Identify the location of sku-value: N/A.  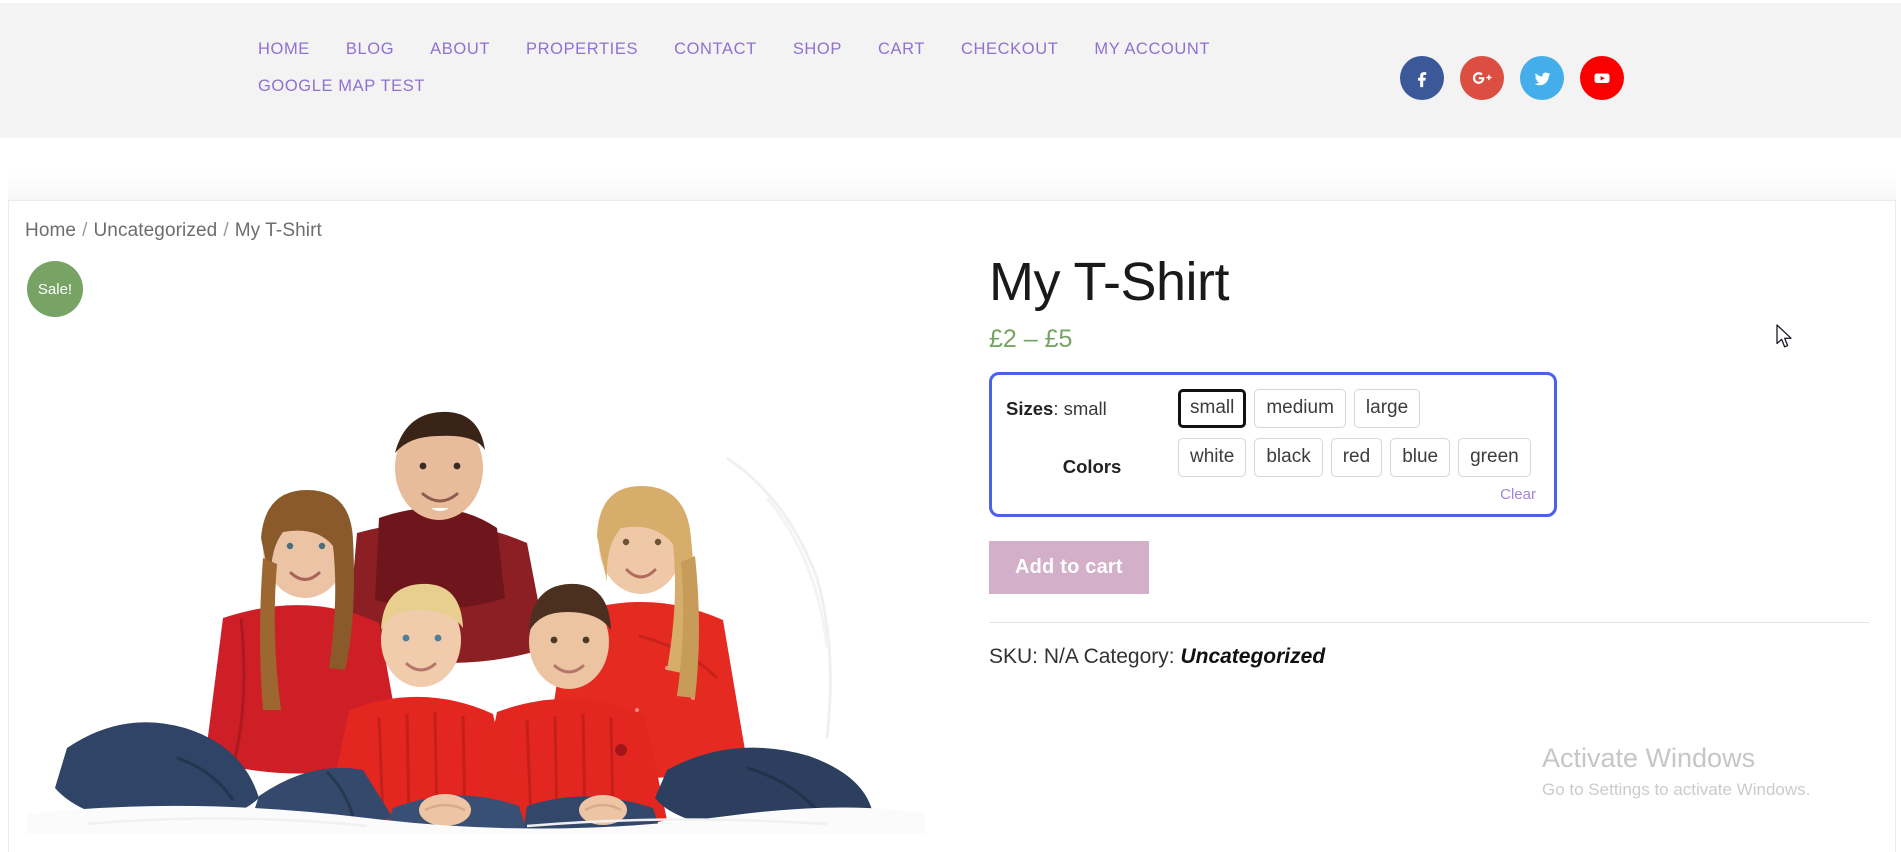
(1060, 656).